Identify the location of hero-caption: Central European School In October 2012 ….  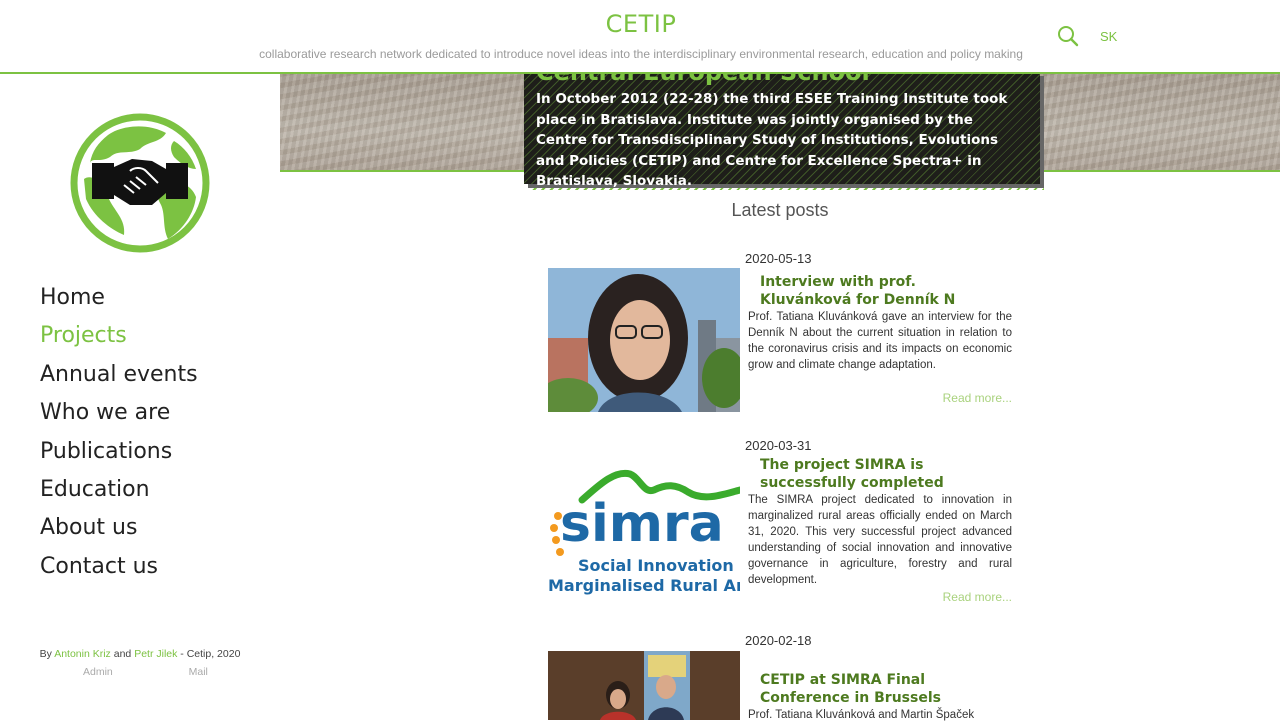
(782, 123).